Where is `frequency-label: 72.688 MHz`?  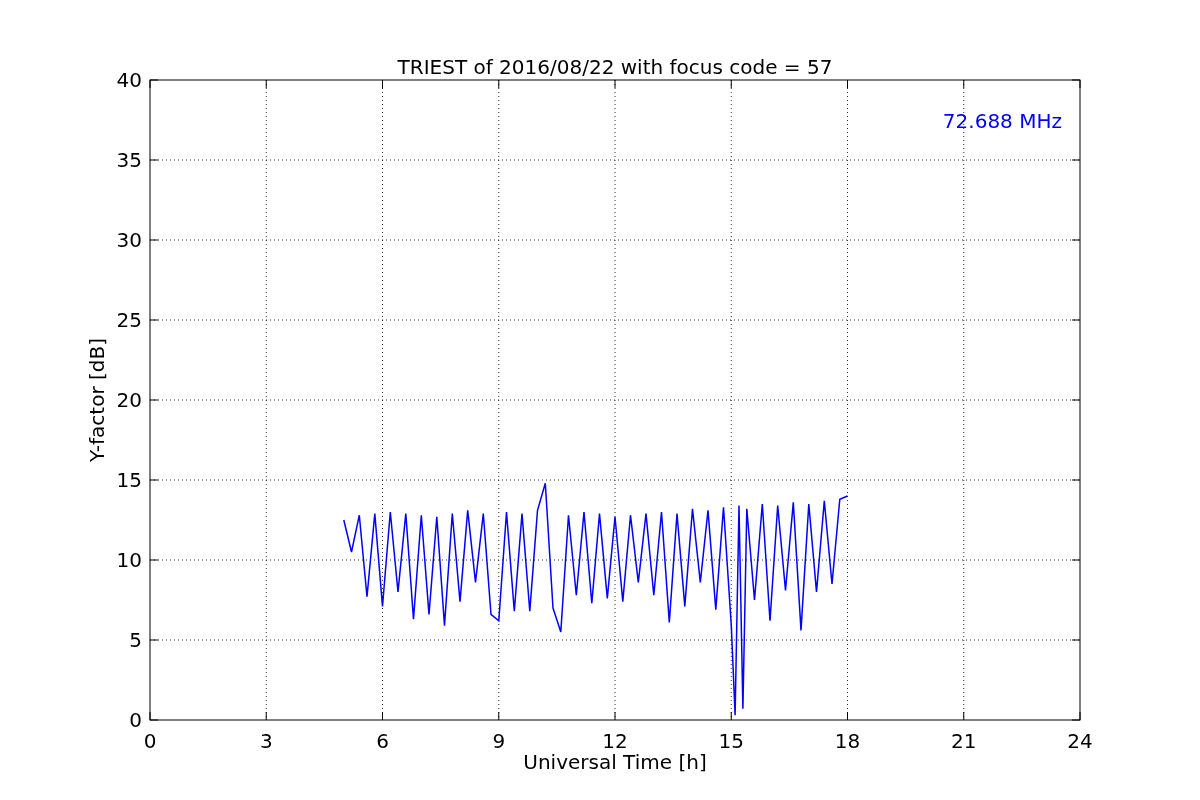 frequency-label: 72.688 MHz is located at coordinates (1002, 121).